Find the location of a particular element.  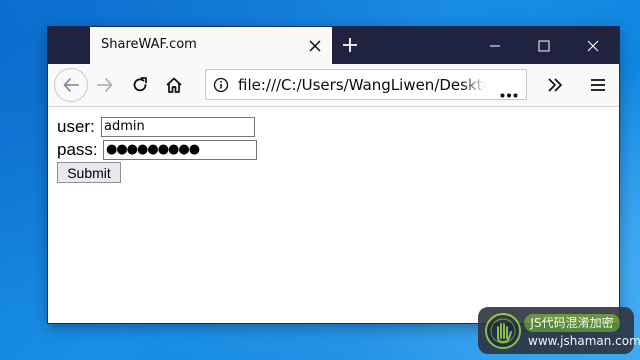

chevron-double-right-icon is located at coordinates (555, 85).